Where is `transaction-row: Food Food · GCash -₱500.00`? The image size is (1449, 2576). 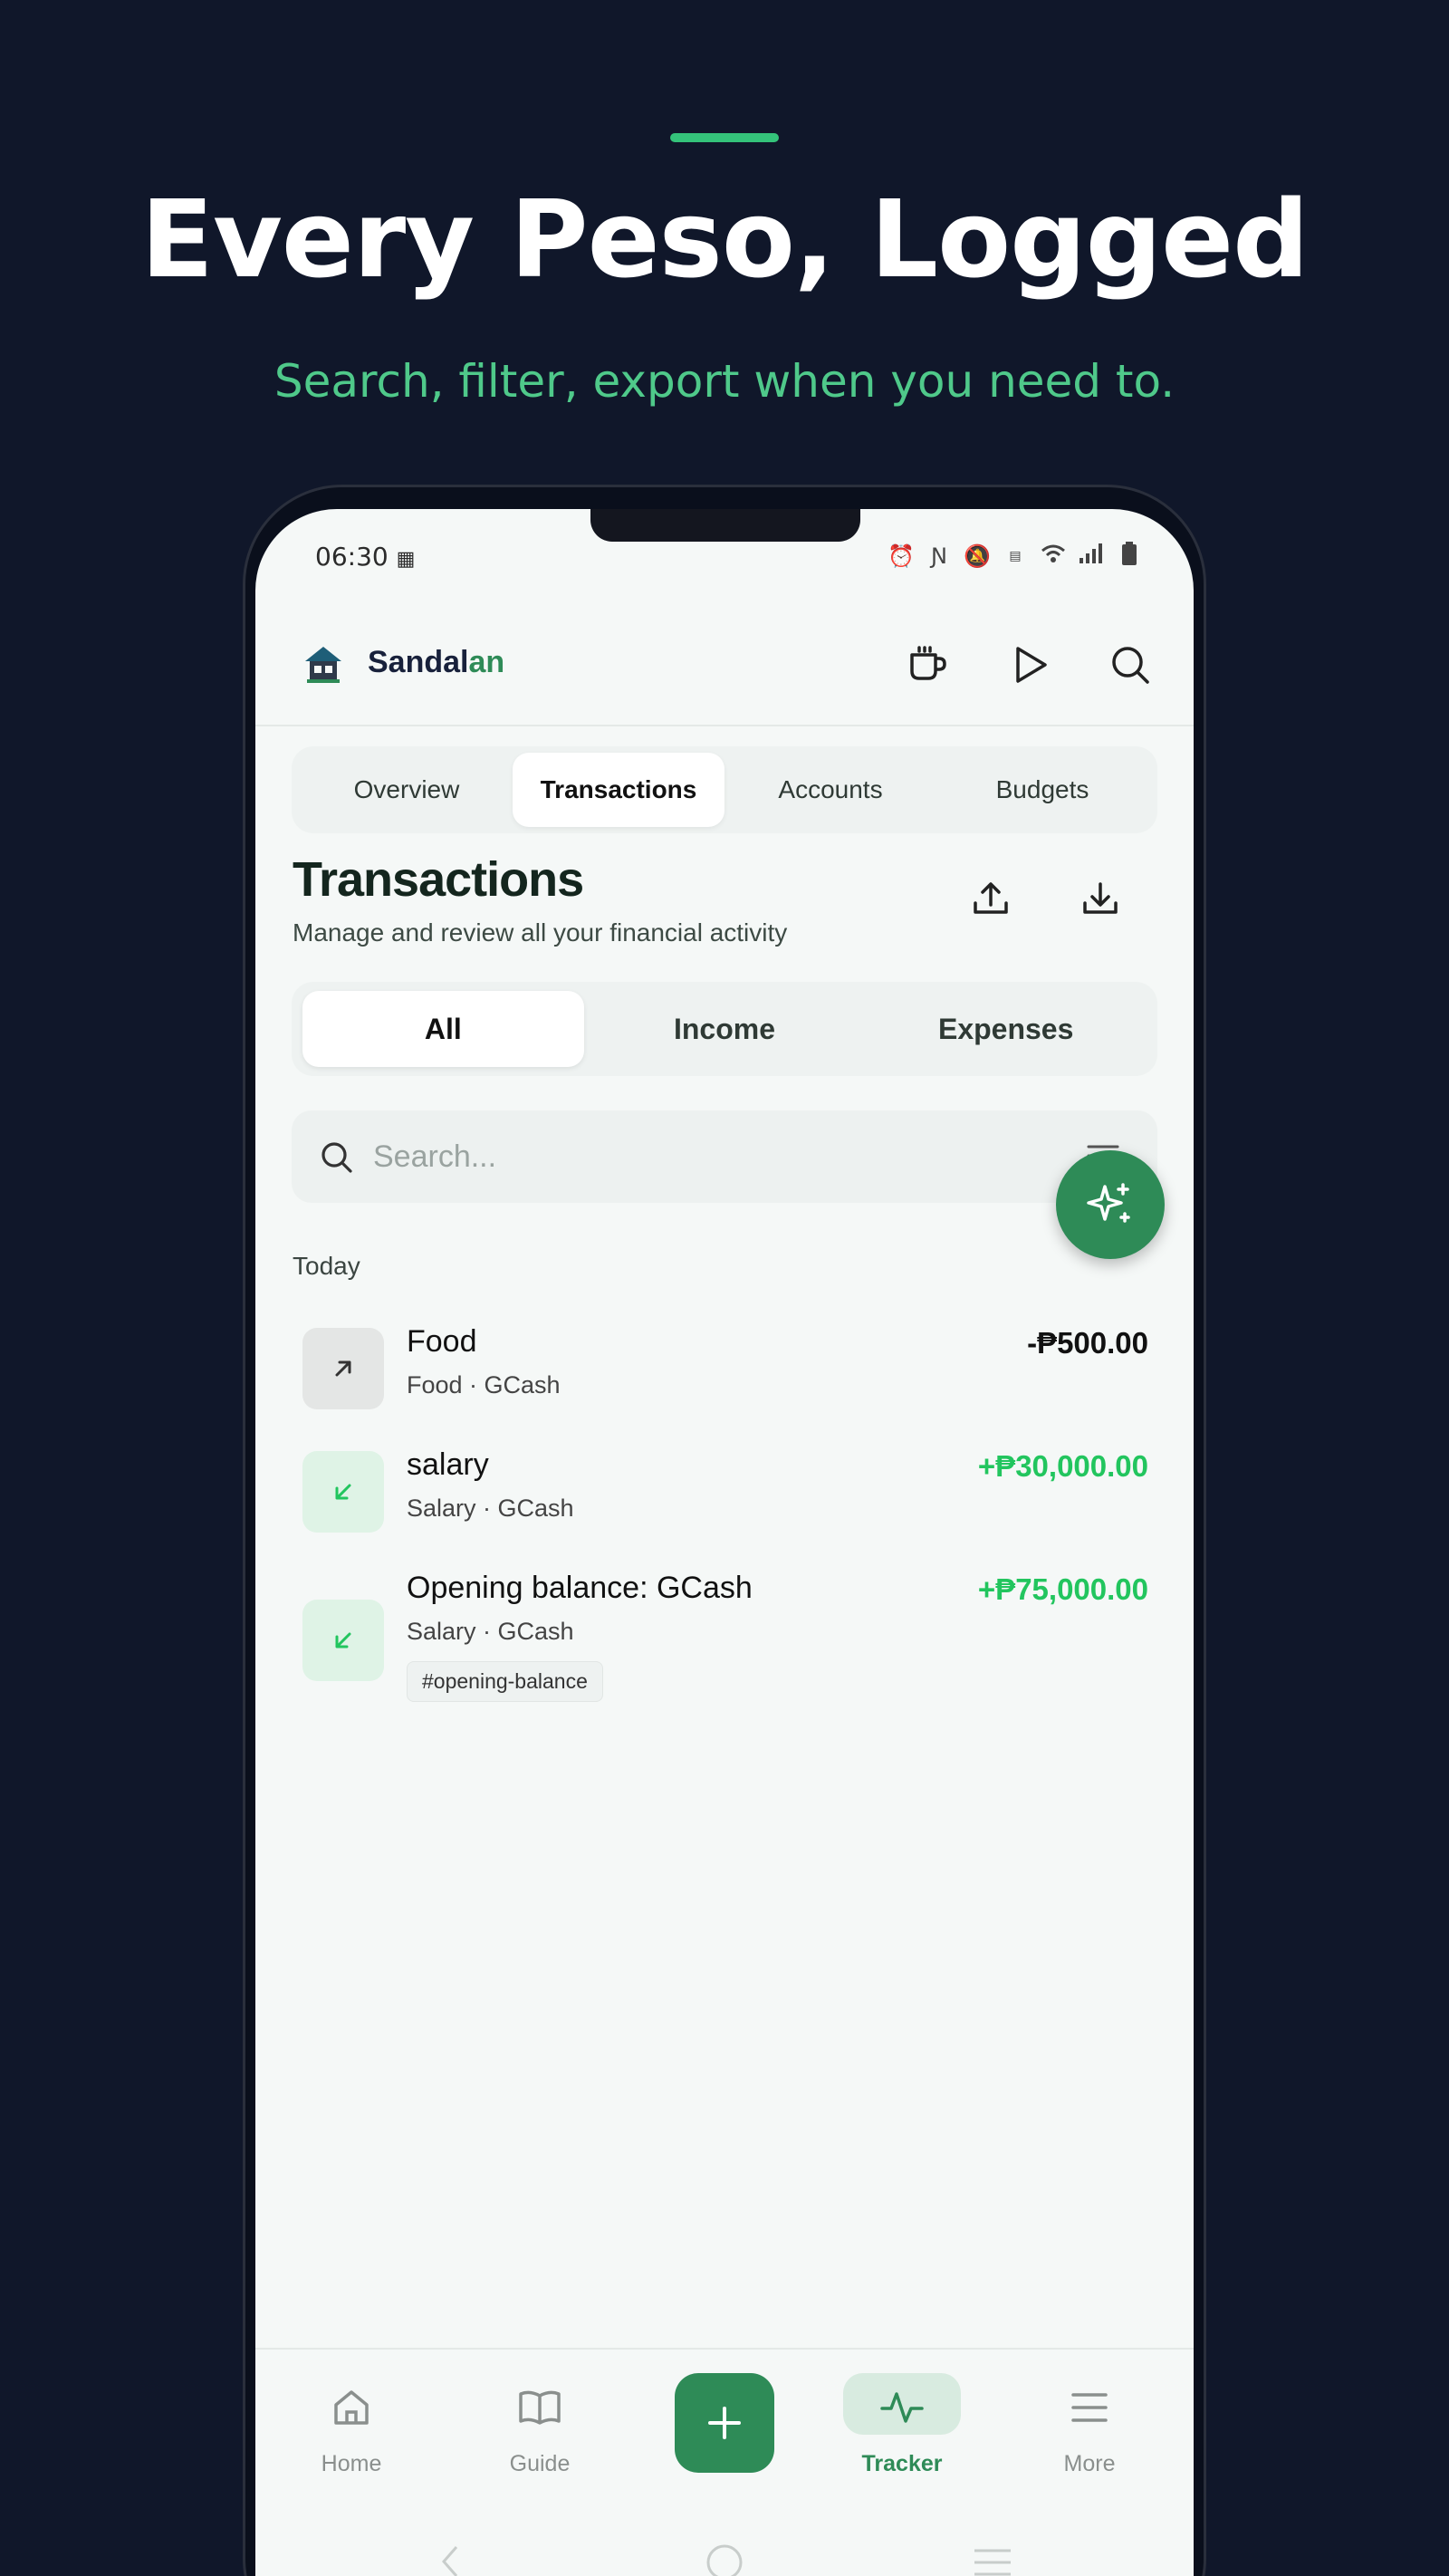 transaction-row: Food Food · GCash -₱500.00 is located at coordinates (724, 1374).